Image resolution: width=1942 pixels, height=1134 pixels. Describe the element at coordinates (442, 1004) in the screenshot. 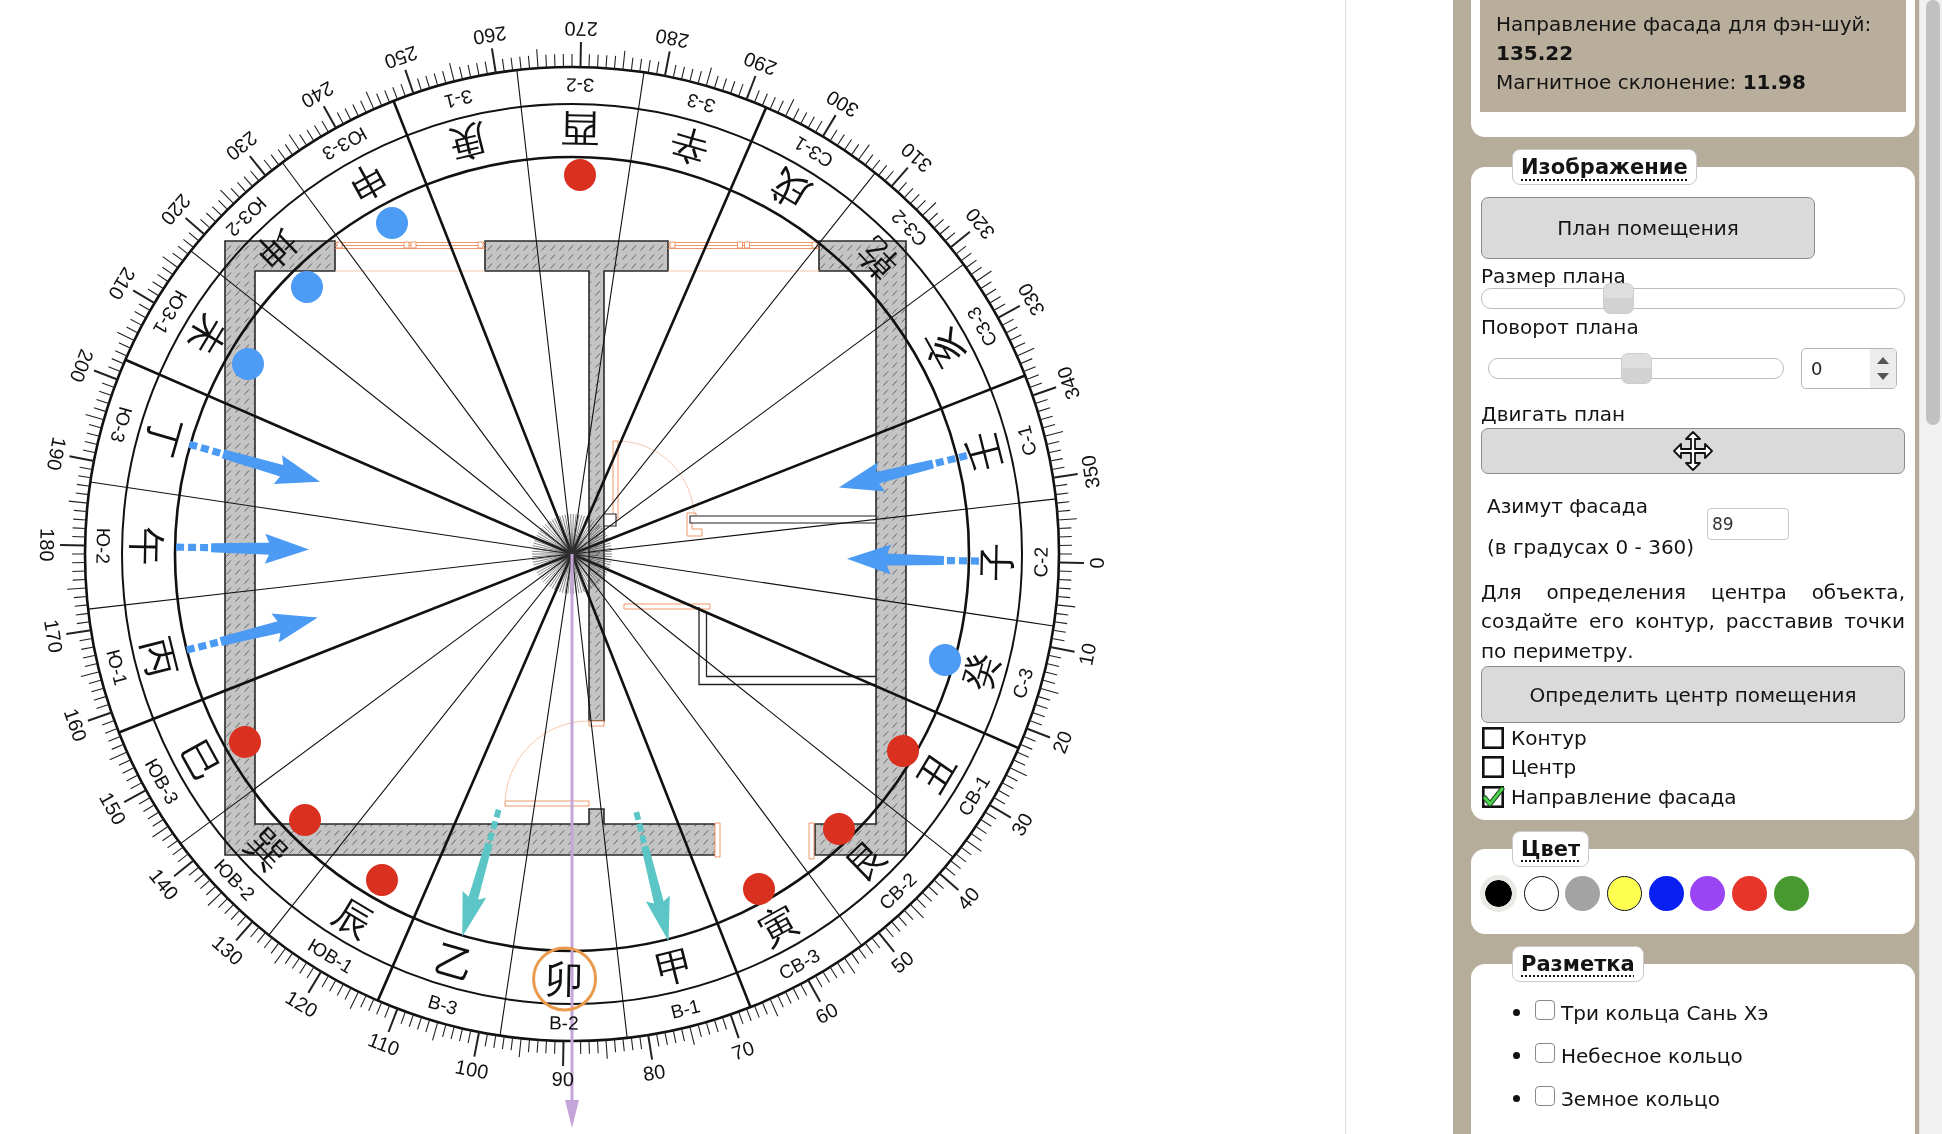

I see `sector-label: В-3` at that location.